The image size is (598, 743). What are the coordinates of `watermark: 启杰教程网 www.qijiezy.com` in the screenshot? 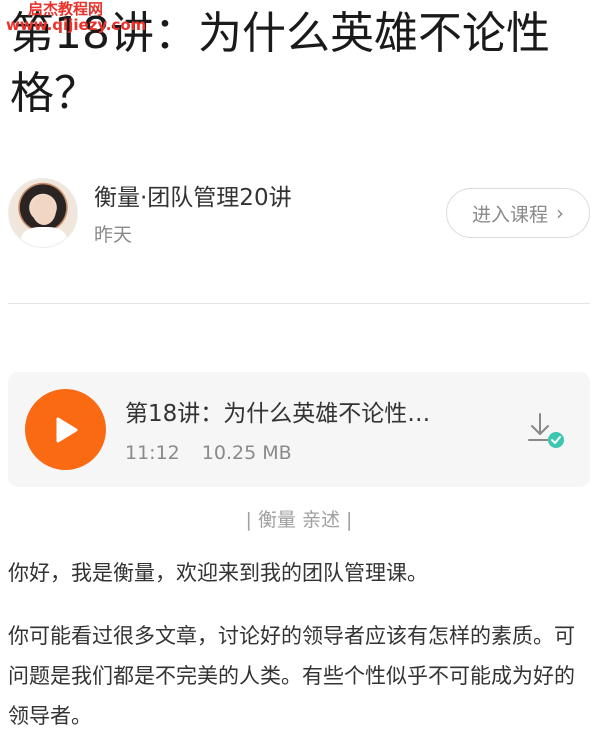 It's located at (76, 17).